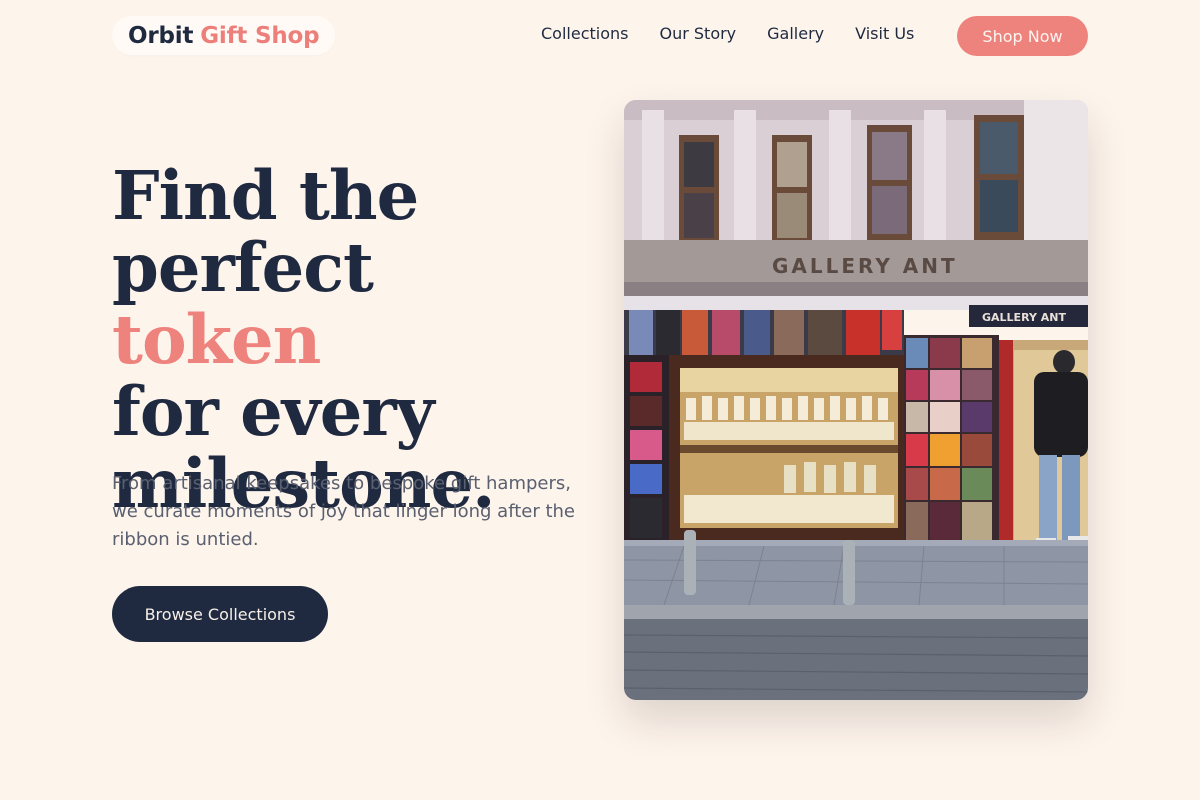 Image resolution: width=1200 pixels, height=800 pixels. What do you see at coordinates (865, 266) in the screenshot?
I see `shop-sign-text: GALLERY ANT` at bounding box center [865, 266].